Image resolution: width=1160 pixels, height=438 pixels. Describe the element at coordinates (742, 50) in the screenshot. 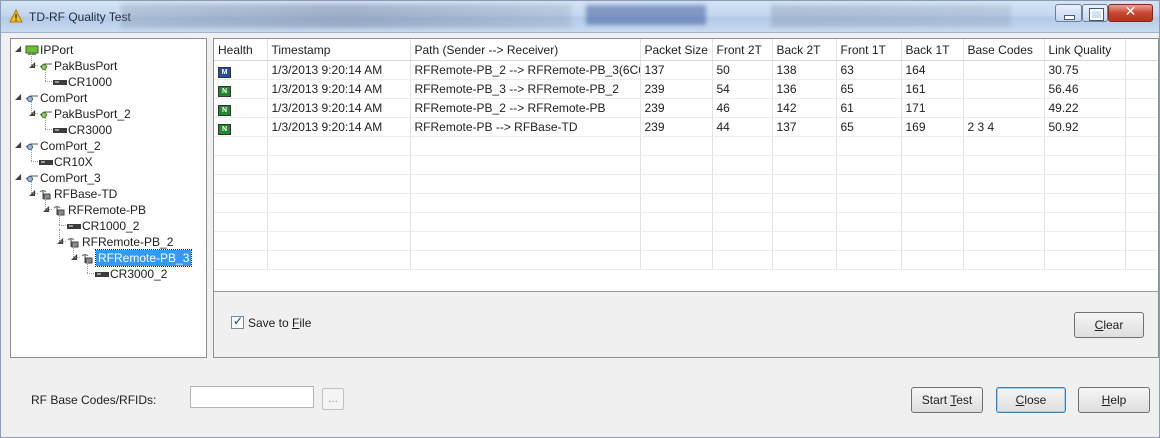

I see `column-header: Front 2T` at that location.